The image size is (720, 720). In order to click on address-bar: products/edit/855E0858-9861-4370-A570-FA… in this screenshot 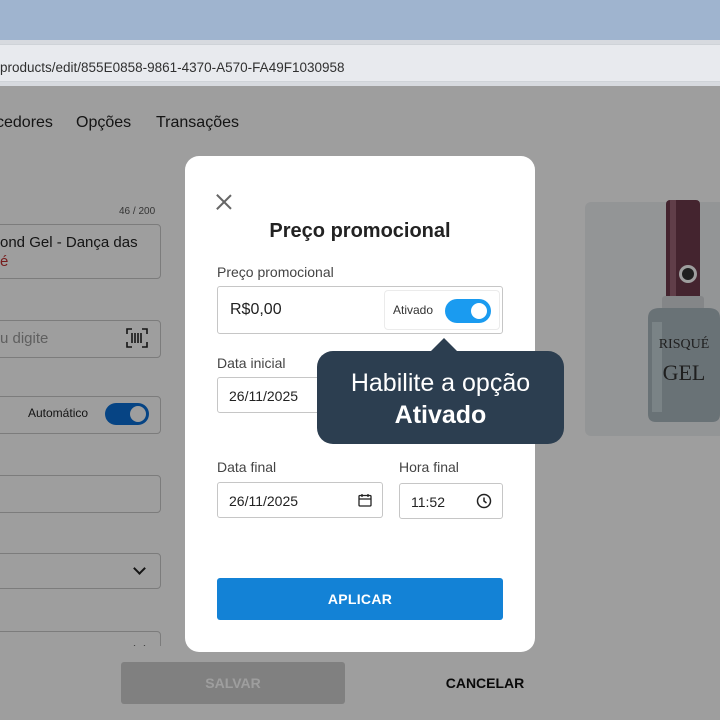, I will do `click(360, 63)`.